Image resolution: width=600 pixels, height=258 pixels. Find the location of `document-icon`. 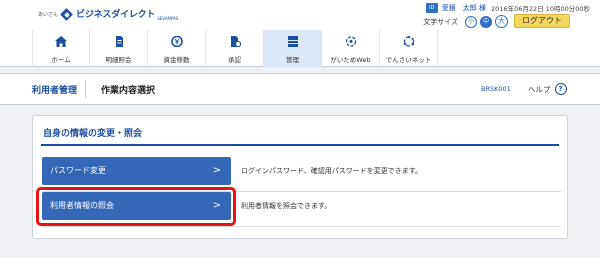

document-icon is located at coordinates (119, 41).